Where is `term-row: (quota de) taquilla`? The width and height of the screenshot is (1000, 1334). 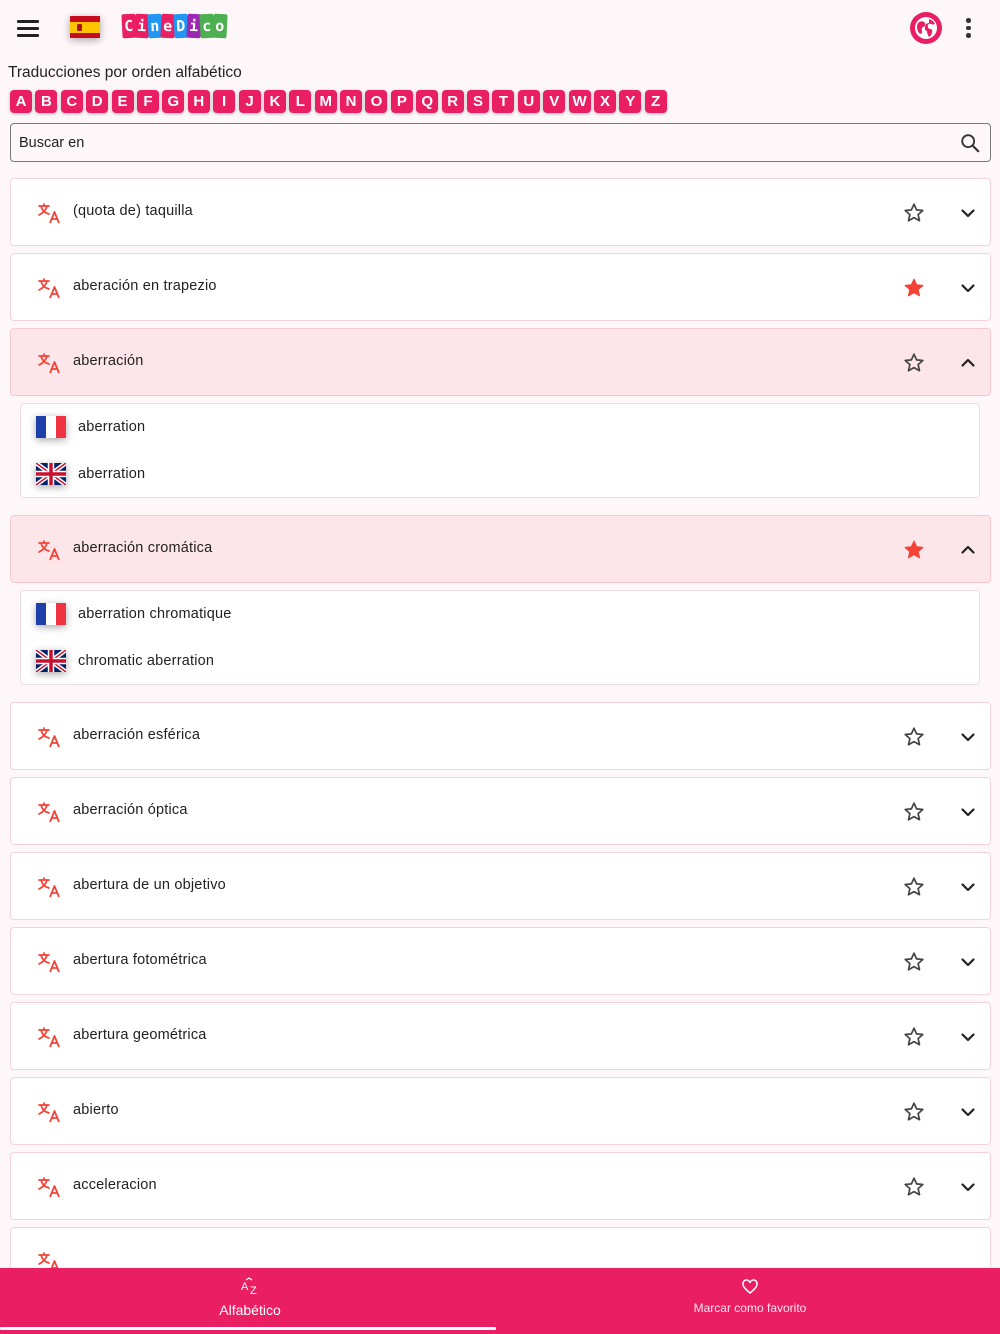
term-row: (quota de) taquilla is located at coordinates (500, 212).